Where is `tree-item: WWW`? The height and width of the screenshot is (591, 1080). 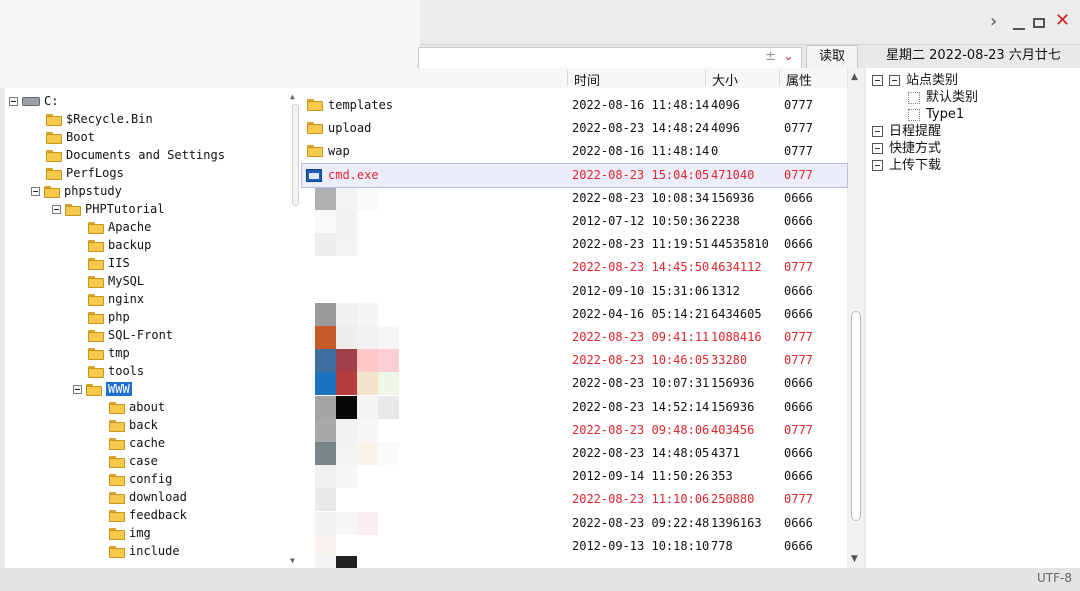
tree-item: WWW is located at coordinates (102, 389).